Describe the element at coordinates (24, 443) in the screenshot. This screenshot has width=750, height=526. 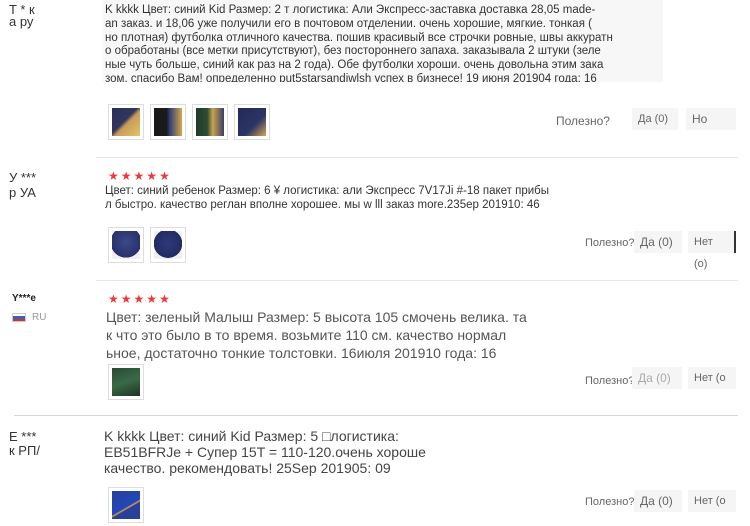
I see `reviewer-name: Е *** к РП/` at that location.